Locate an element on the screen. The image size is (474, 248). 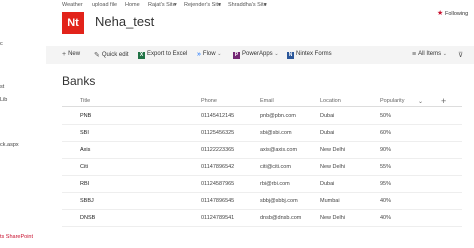
table-row: SBI 01125456325 sbi@sbi.com Dubai 60% is located at coordinates (262, 133).